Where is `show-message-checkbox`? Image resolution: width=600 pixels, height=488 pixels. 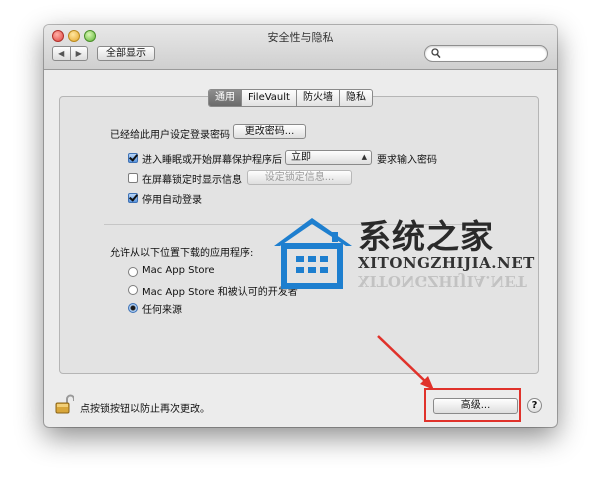 show-message-checkbox is located at coordinates (133, 178).